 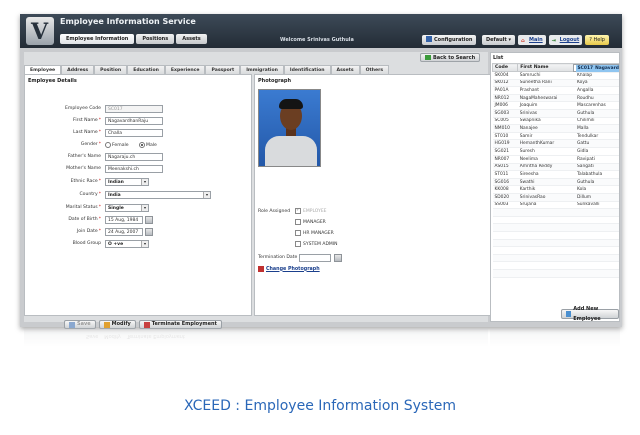 What do you see at coordinates (523, 41) in the screenshot?
I see `home-icon: ⌂` at bounding box center [523, 41].